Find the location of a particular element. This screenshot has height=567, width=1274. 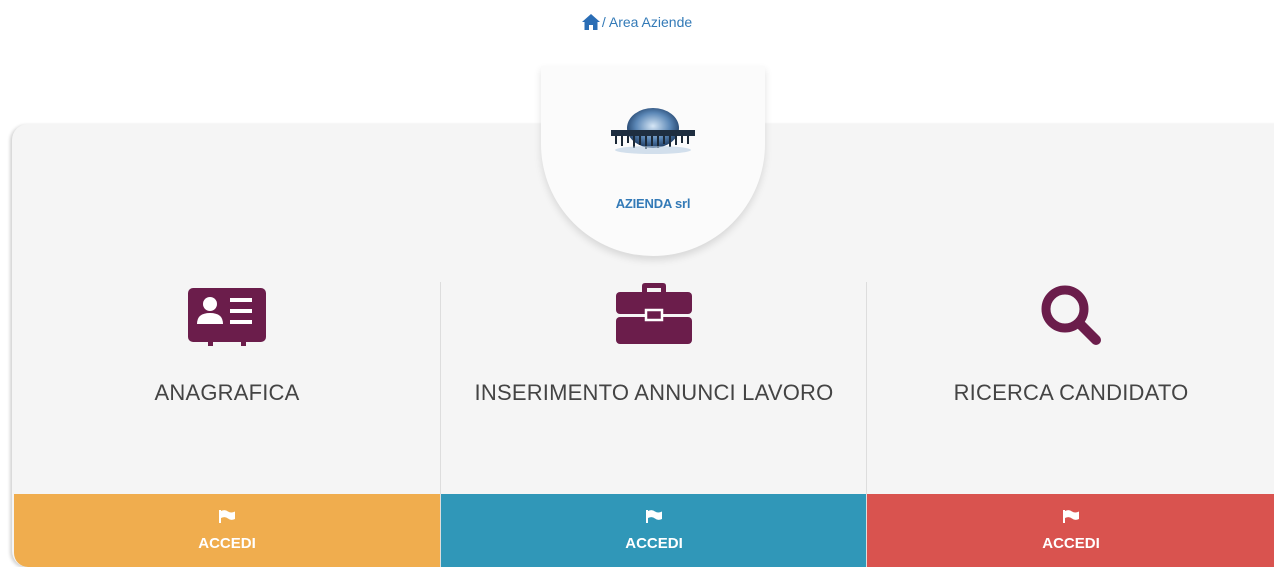

breadcrumb-current: Area Aziende is located at coordinates (650, 22).